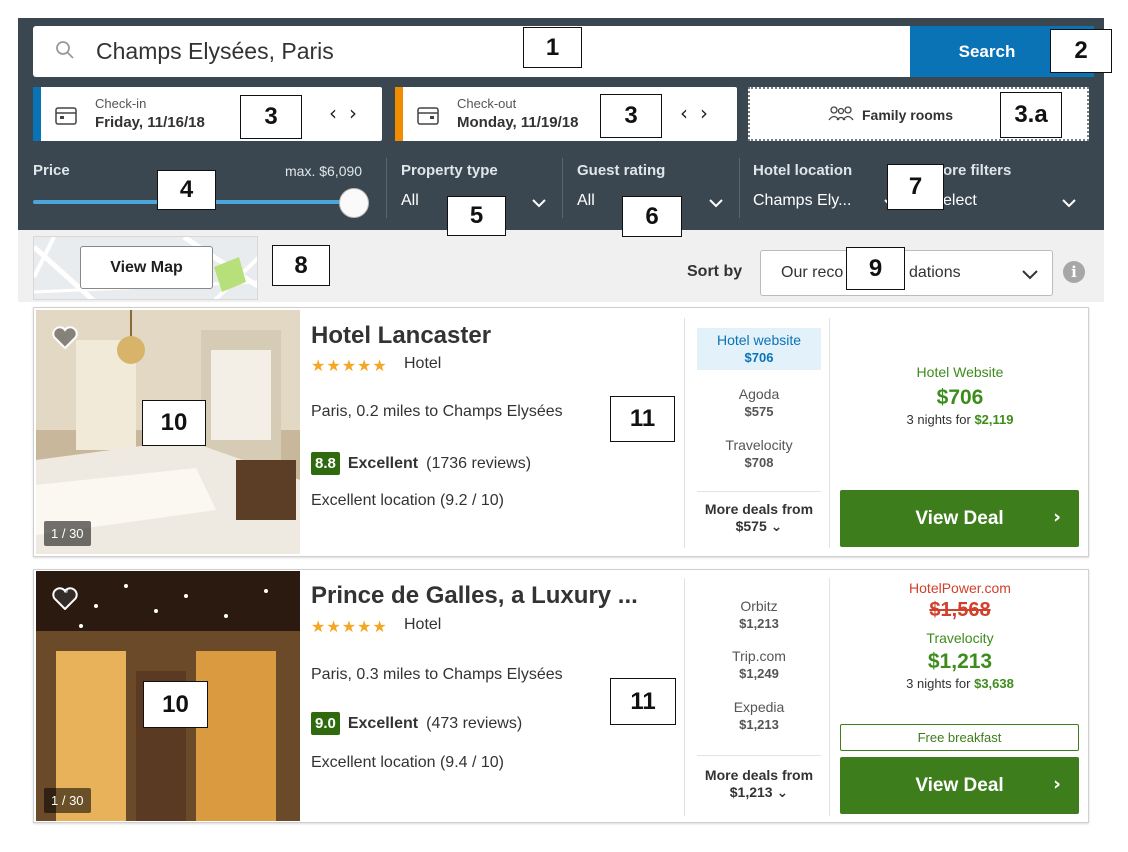  What do you see at coordinates (759, 349) in the screenshot?
I see `deal-option: Hotel website $706` at bounding box center [759, 349].